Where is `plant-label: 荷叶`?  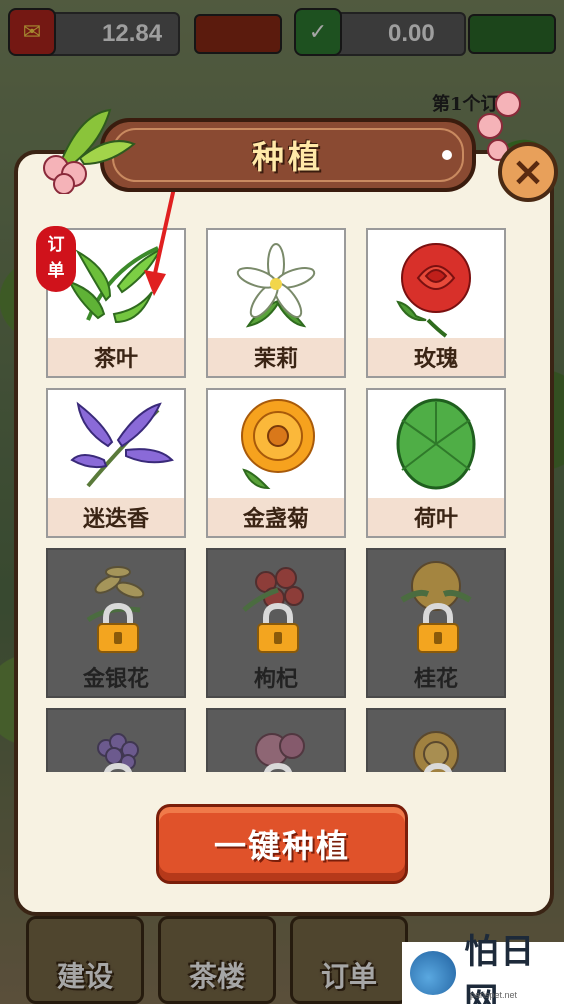 plant-label: 荷叶 is located at coordinates (436, 517).